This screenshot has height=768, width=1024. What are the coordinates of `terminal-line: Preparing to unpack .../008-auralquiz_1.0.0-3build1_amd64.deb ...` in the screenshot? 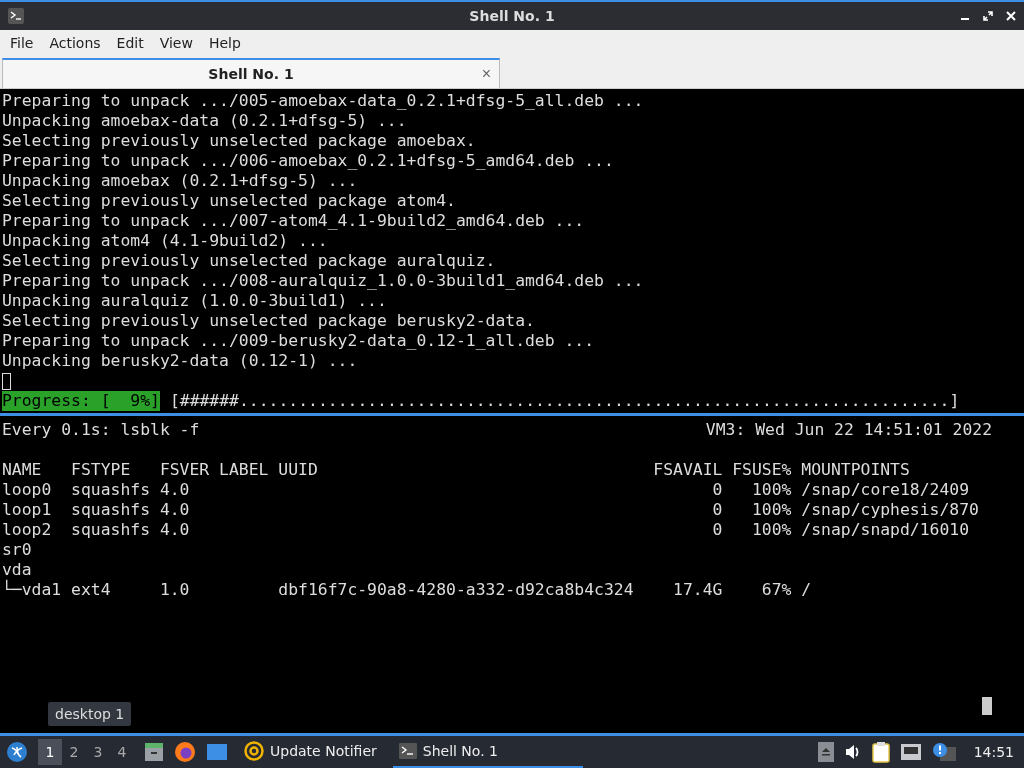 It's located at (323, 281).